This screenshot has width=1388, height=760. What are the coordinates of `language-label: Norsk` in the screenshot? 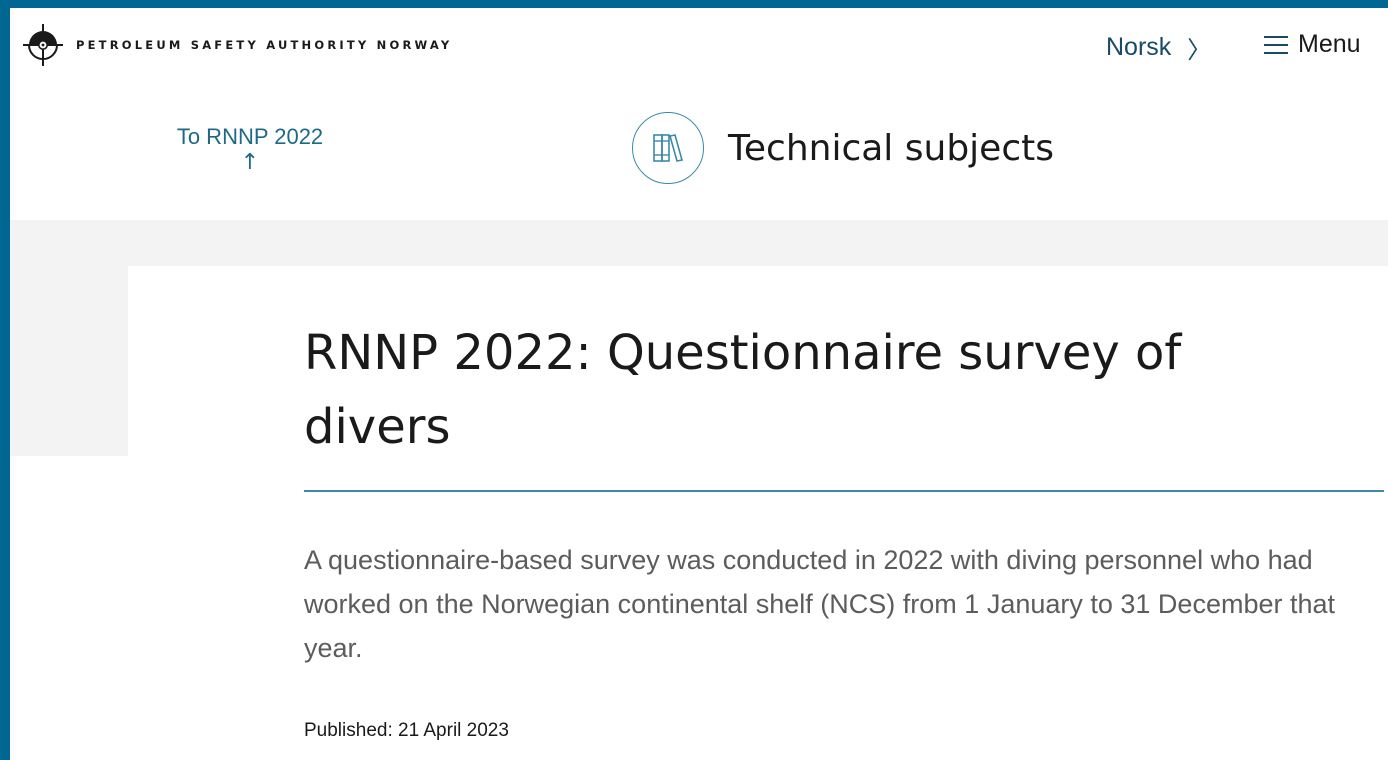 It's located at (1139, 47).